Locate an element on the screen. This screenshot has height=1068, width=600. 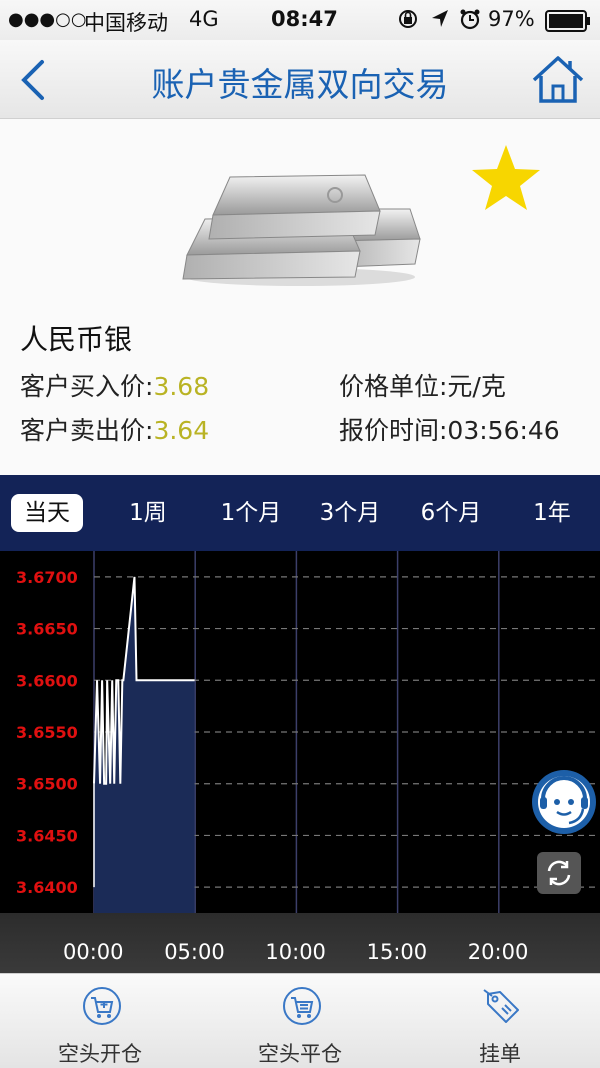
cart-minus-icon is located at coordinates (302, 1006).